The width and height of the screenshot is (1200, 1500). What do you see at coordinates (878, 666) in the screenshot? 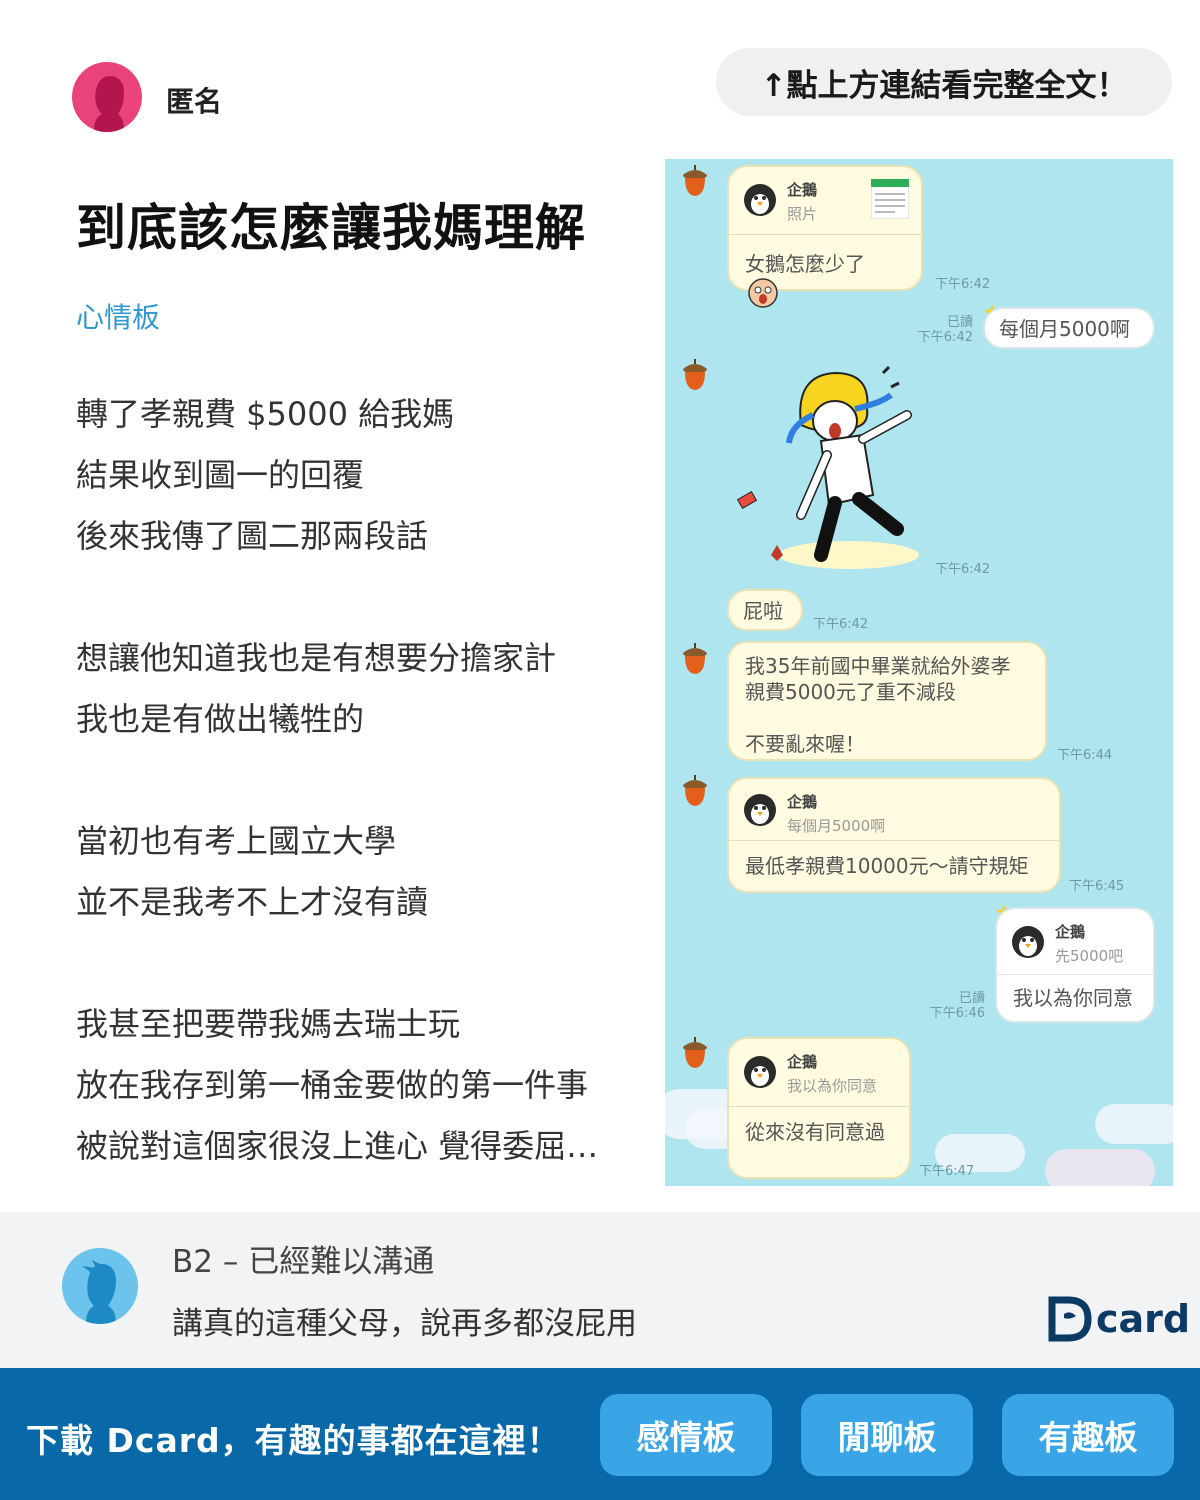
I see `message-line: 我35年前國中畢業就給外婆孝` at bounding box center [878, 666].